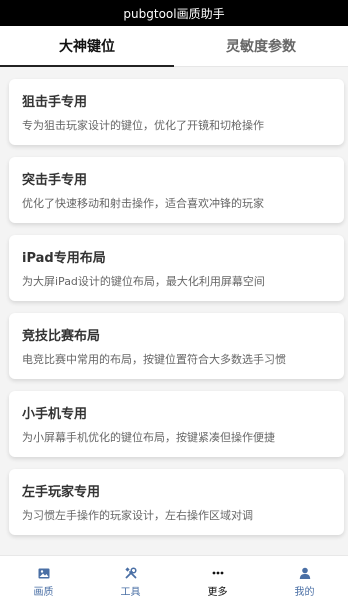 This screenshot has width=348, height=608. I want to click on card-description: 为大屏iPad设计的键位布局，最大化利用屏幕空间, so click(143, 281).